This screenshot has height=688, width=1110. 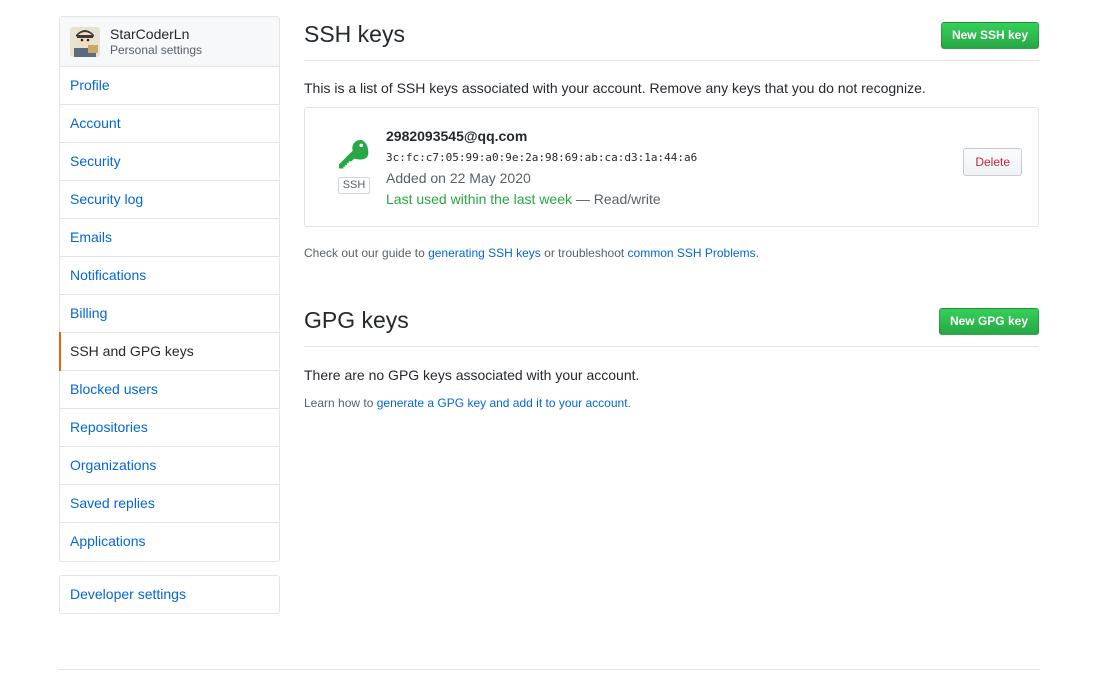 I want to click on ssh-section-title: SSH keys, so click(x=354, y=34).